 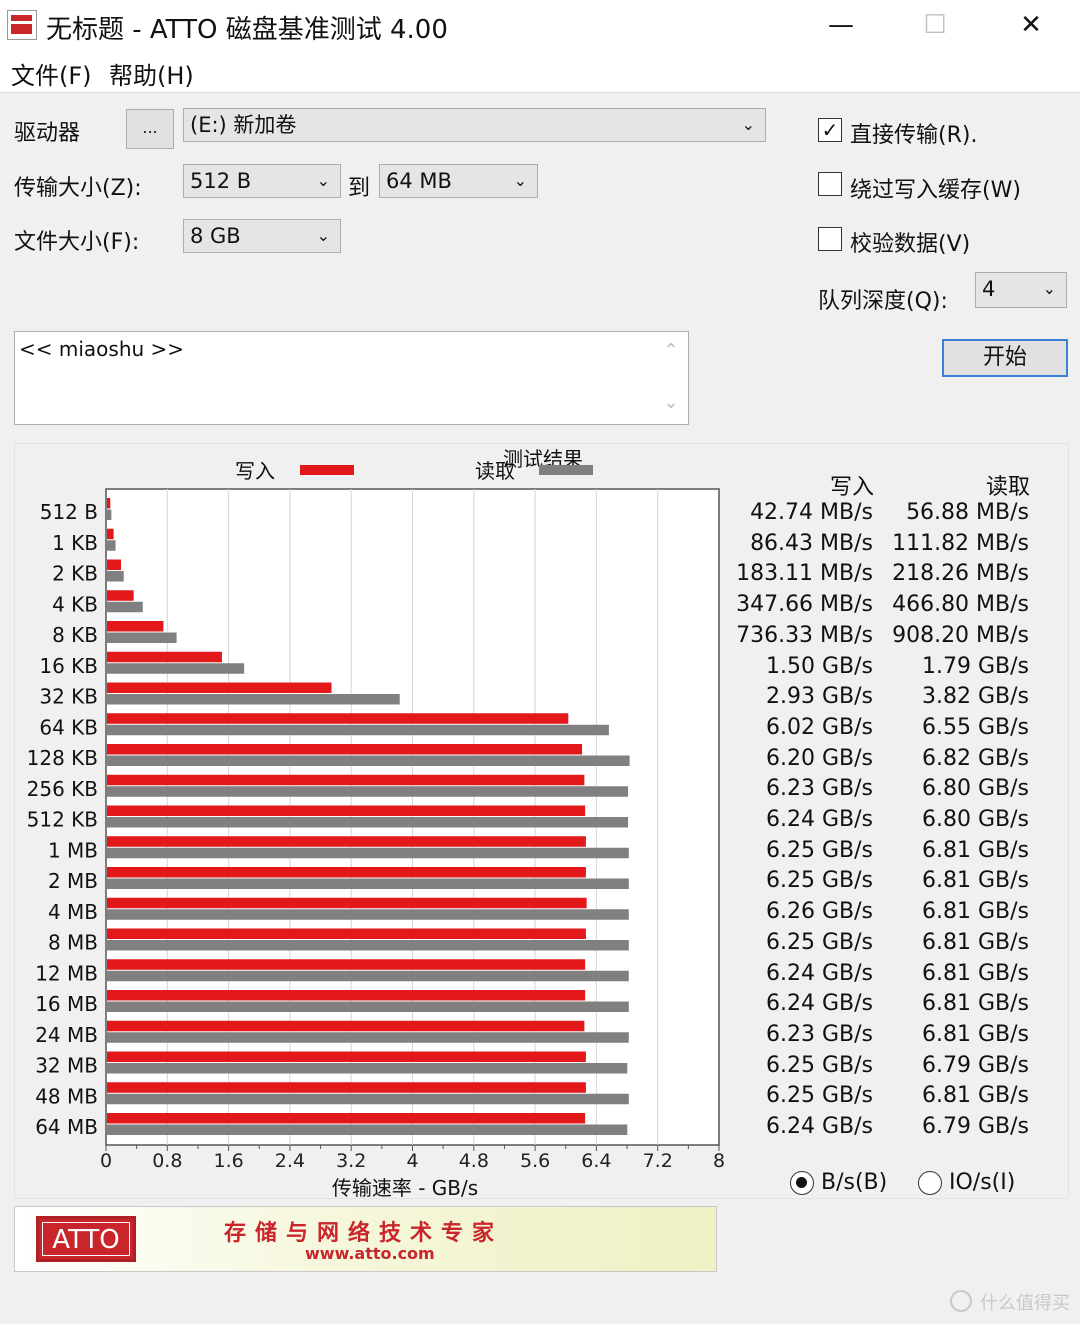 What do you see at coordinates (370, 1253) in the screenshot?
I see `banner-url: www.atto.com` at bounding box center [370, 1253].